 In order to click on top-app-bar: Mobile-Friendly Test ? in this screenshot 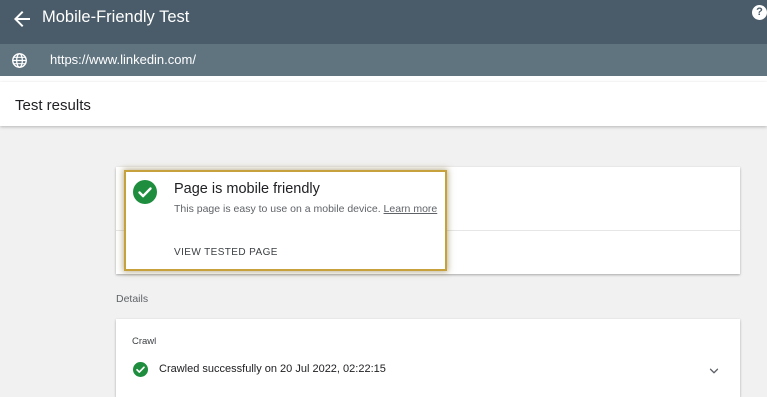, I will do `click(383, 22)`.